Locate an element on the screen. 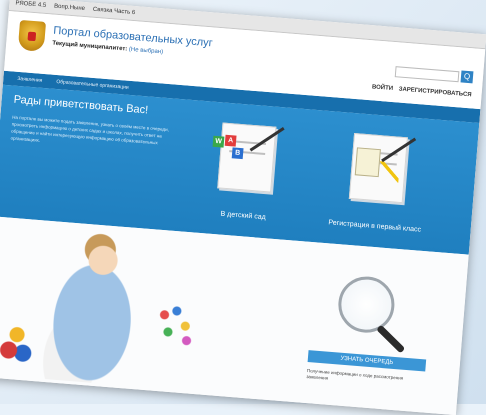 This screenshot has width=486, height=415. block-a: A is located at coordinates (230, 140).